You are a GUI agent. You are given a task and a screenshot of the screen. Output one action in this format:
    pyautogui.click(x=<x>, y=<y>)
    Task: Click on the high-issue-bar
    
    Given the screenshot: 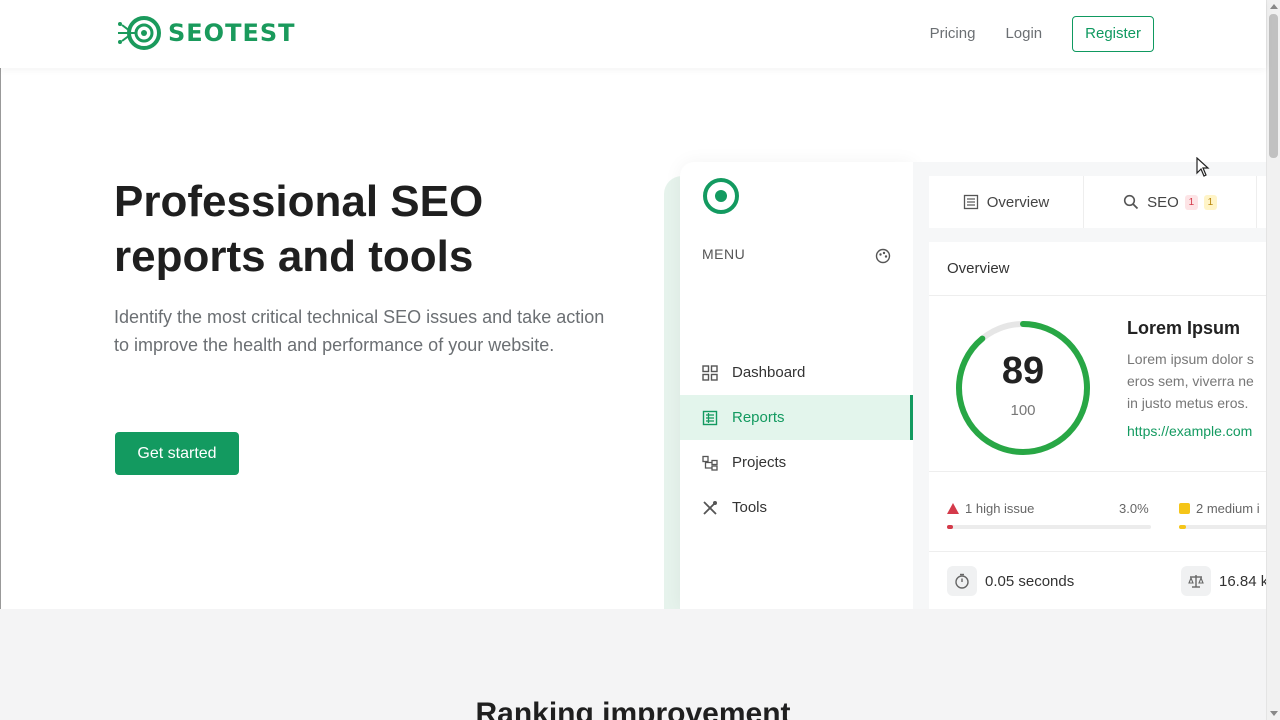 What is the action you would take?
    pyautogui.click(x=1049, y=527)
    